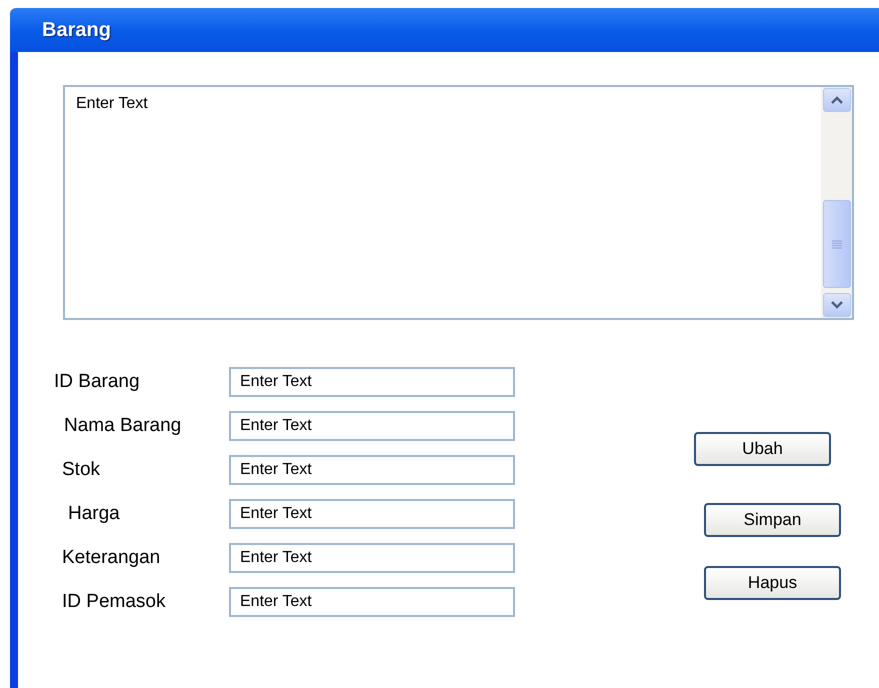 Image resolution: width=879 pixels, height=688 pixels. I want to click on scroll-up-button, so click(836, 100).